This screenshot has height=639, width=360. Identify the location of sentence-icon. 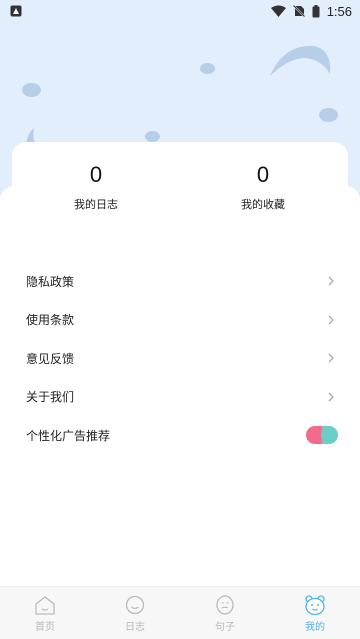
(225, 604).